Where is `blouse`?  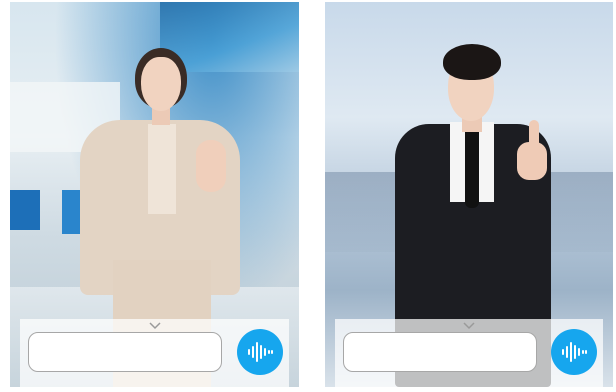 blouse is located at coordinates (162, 169).